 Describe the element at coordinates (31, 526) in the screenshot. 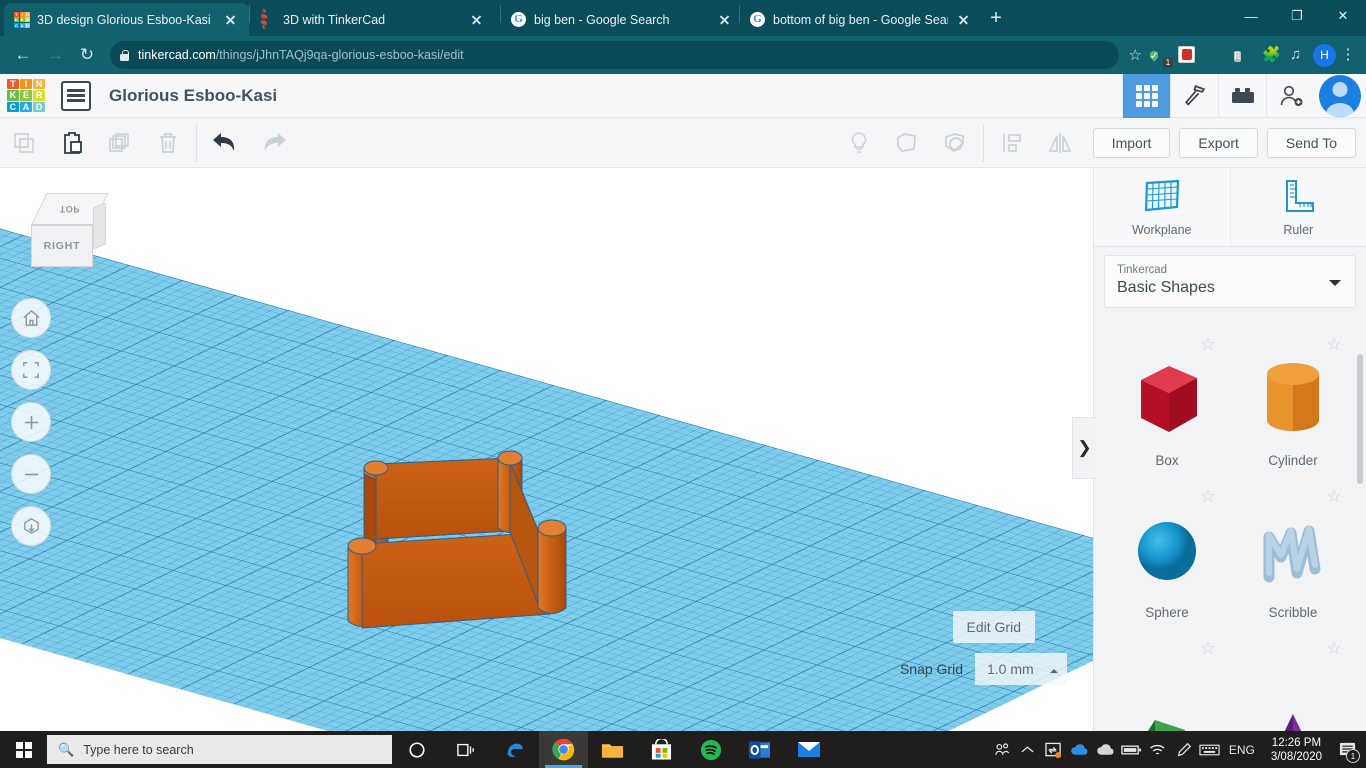

I see `perspective-toggle-button` at that location.